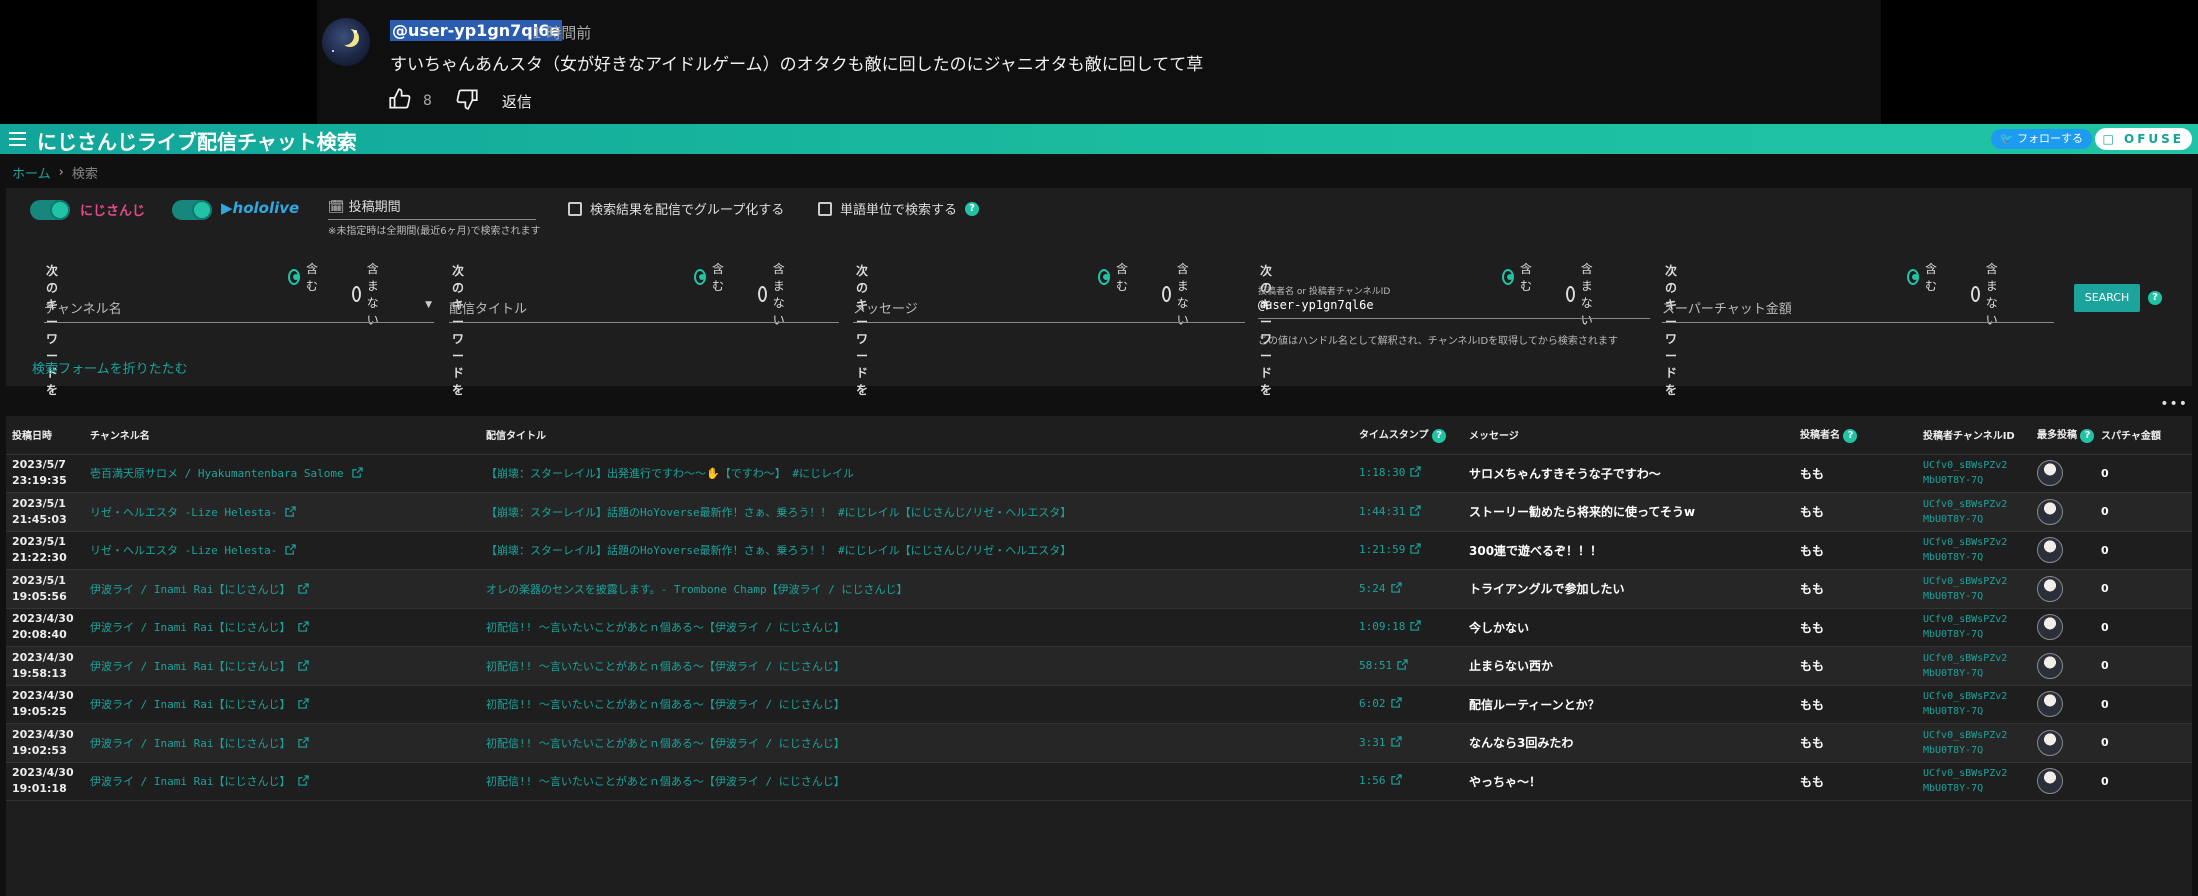 Image resolution: width=2198 pixels, height=896 pixels. I want to click on dislike-icon, so click(467, 101).